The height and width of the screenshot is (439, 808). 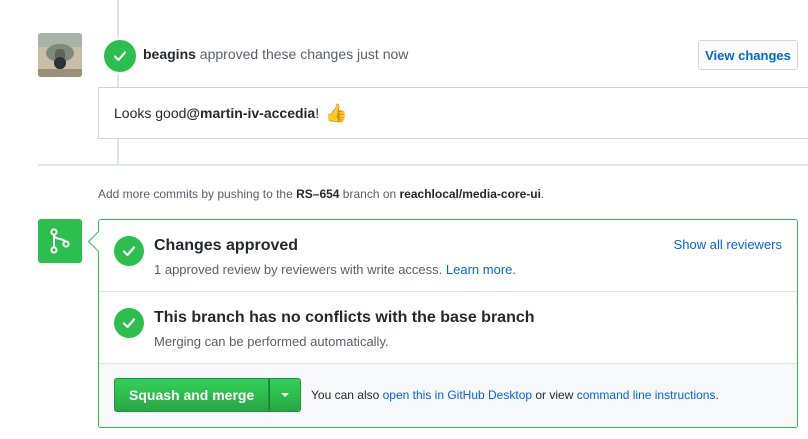 I want to click on push-info-suffix: ., so click(x=542, y=194).